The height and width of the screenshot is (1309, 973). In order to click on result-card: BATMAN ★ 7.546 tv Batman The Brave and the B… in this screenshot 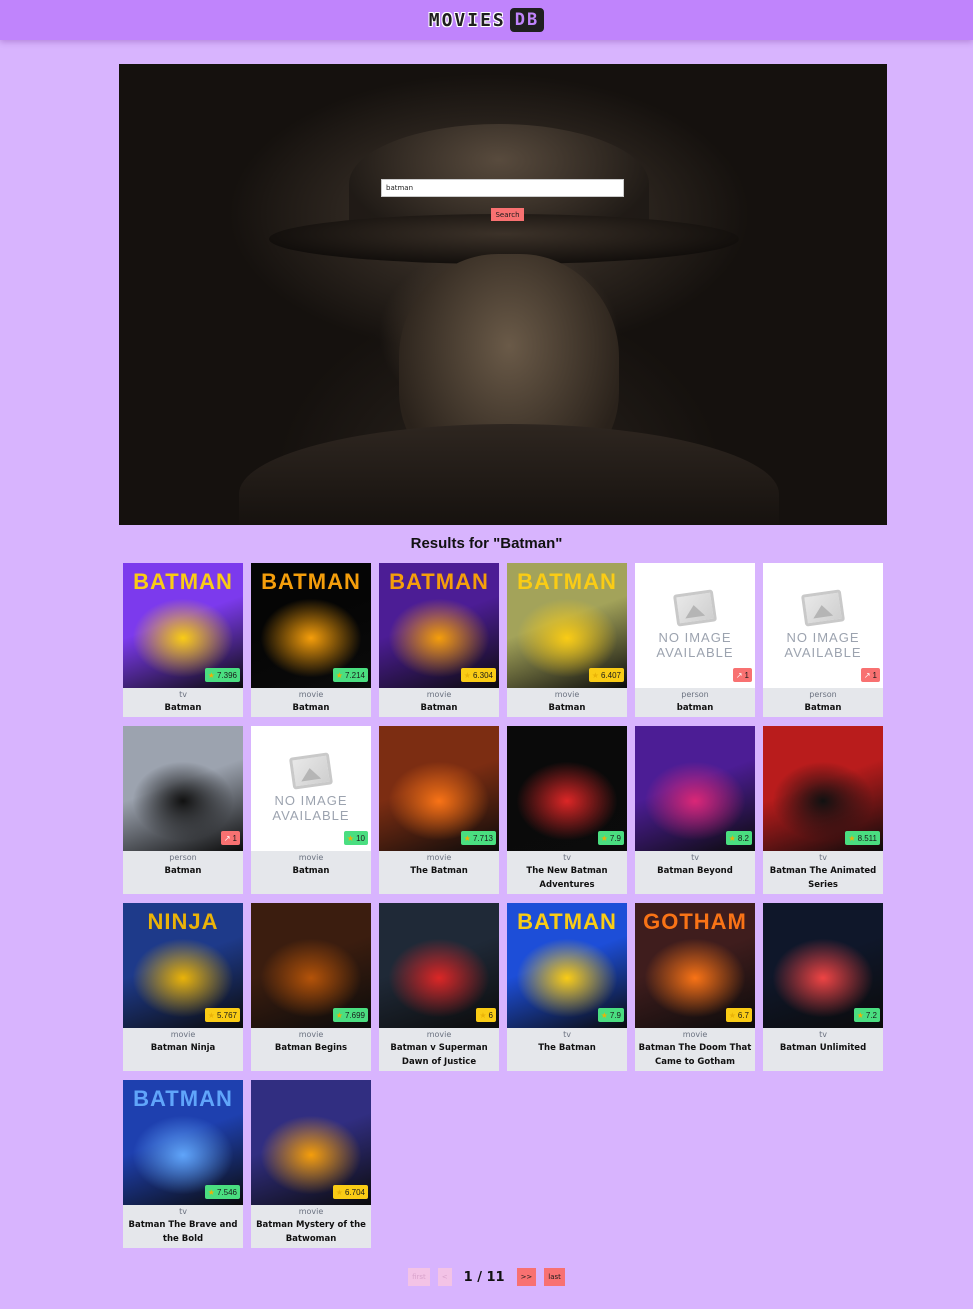, I will do `click(183, 1164)`.